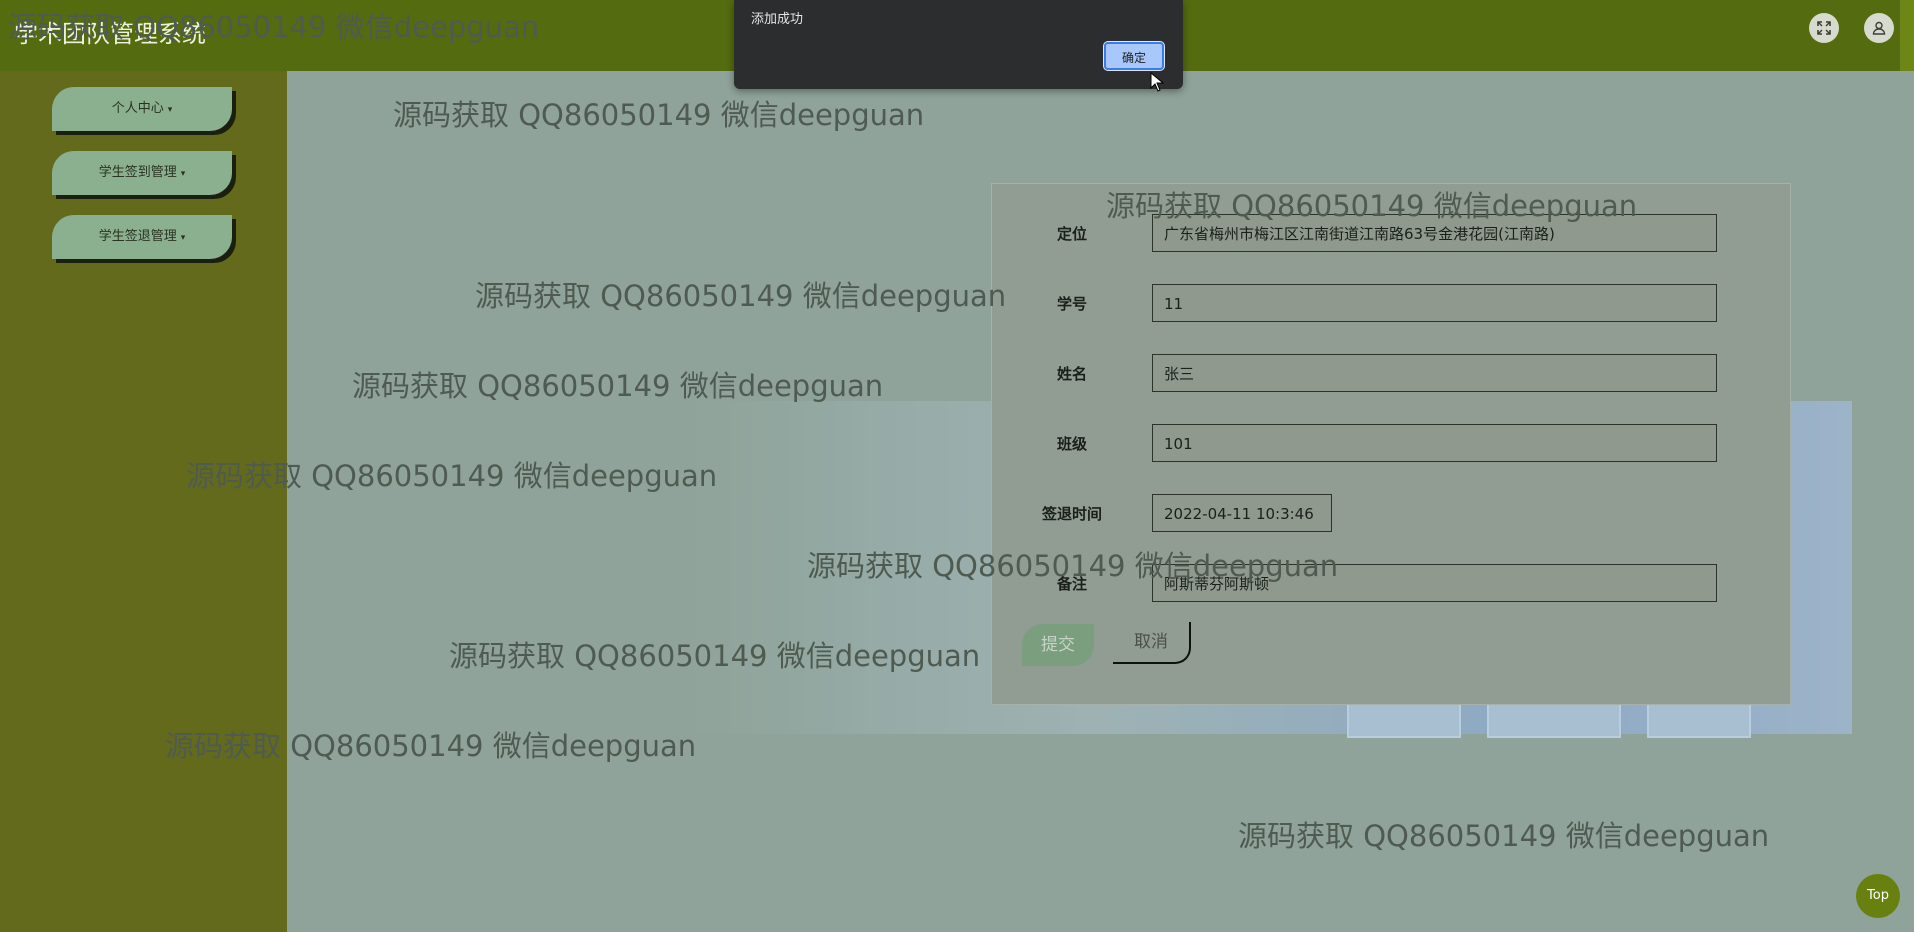  What do you see at coordinates (1071, 444) in the screenshot?
I see `class-label: 班级` at bounding box center [1071, 444].